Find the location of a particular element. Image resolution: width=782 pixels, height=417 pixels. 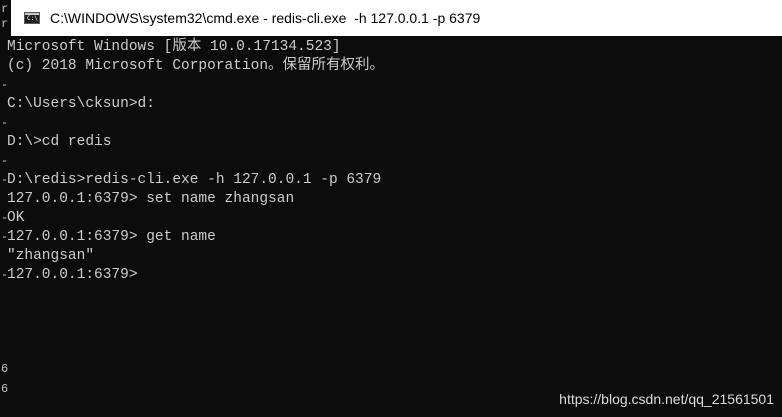

console-line: C:\Users\cksun>d: is located at coordinates (81, 104).